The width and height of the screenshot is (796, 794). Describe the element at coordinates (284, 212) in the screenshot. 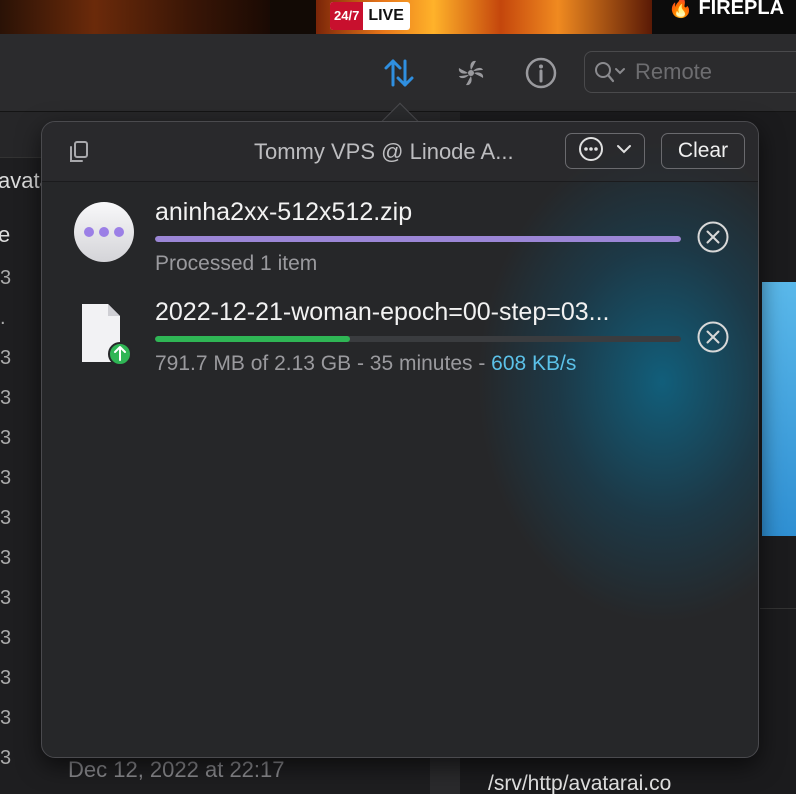

I see `transfer-file-name: aninha2xx-512x512.zip` at that location.